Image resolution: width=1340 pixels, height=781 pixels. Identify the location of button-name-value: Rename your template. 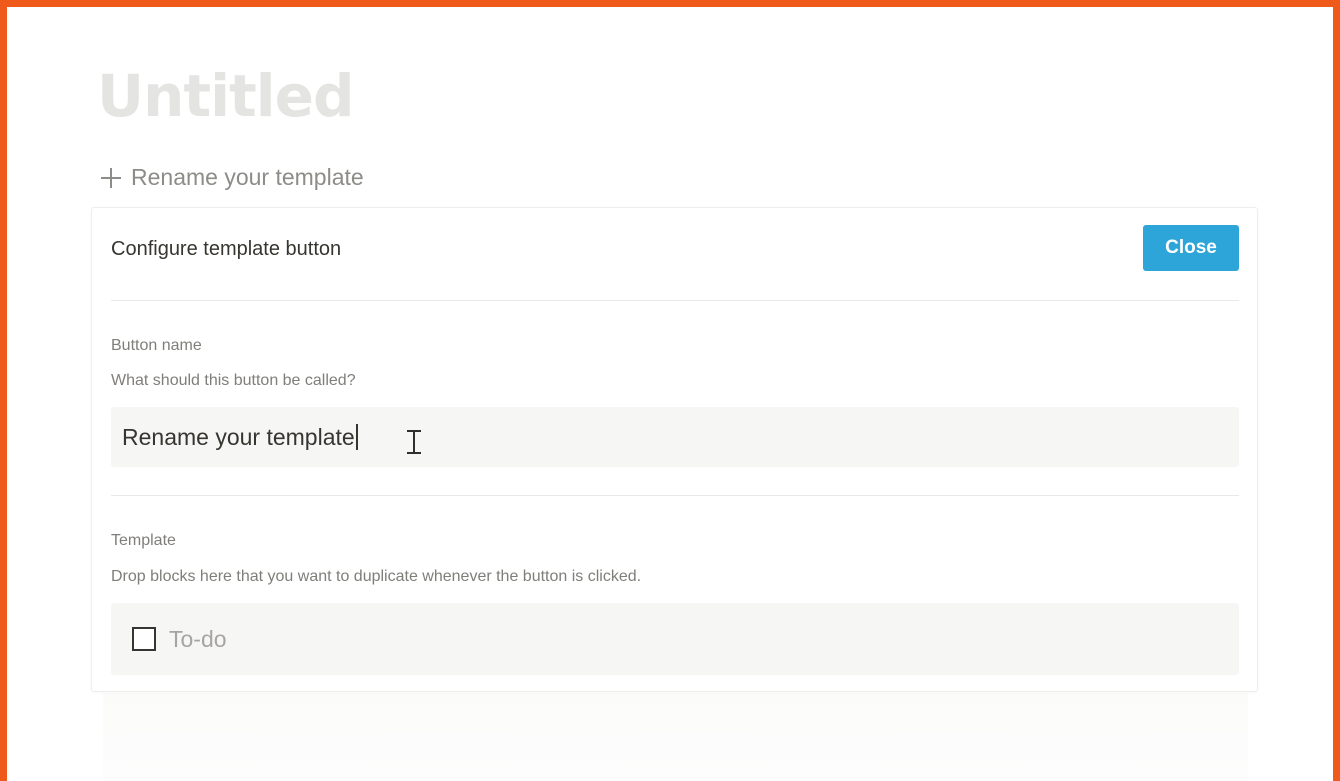
(238, 436).